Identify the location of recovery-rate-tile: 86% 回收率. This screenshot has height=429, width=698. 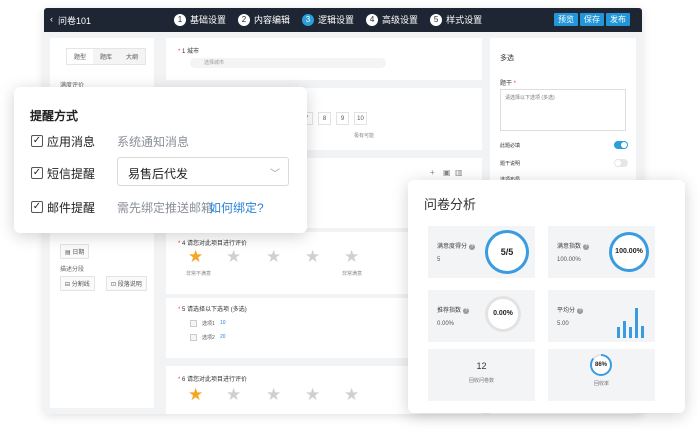
(601, 375).